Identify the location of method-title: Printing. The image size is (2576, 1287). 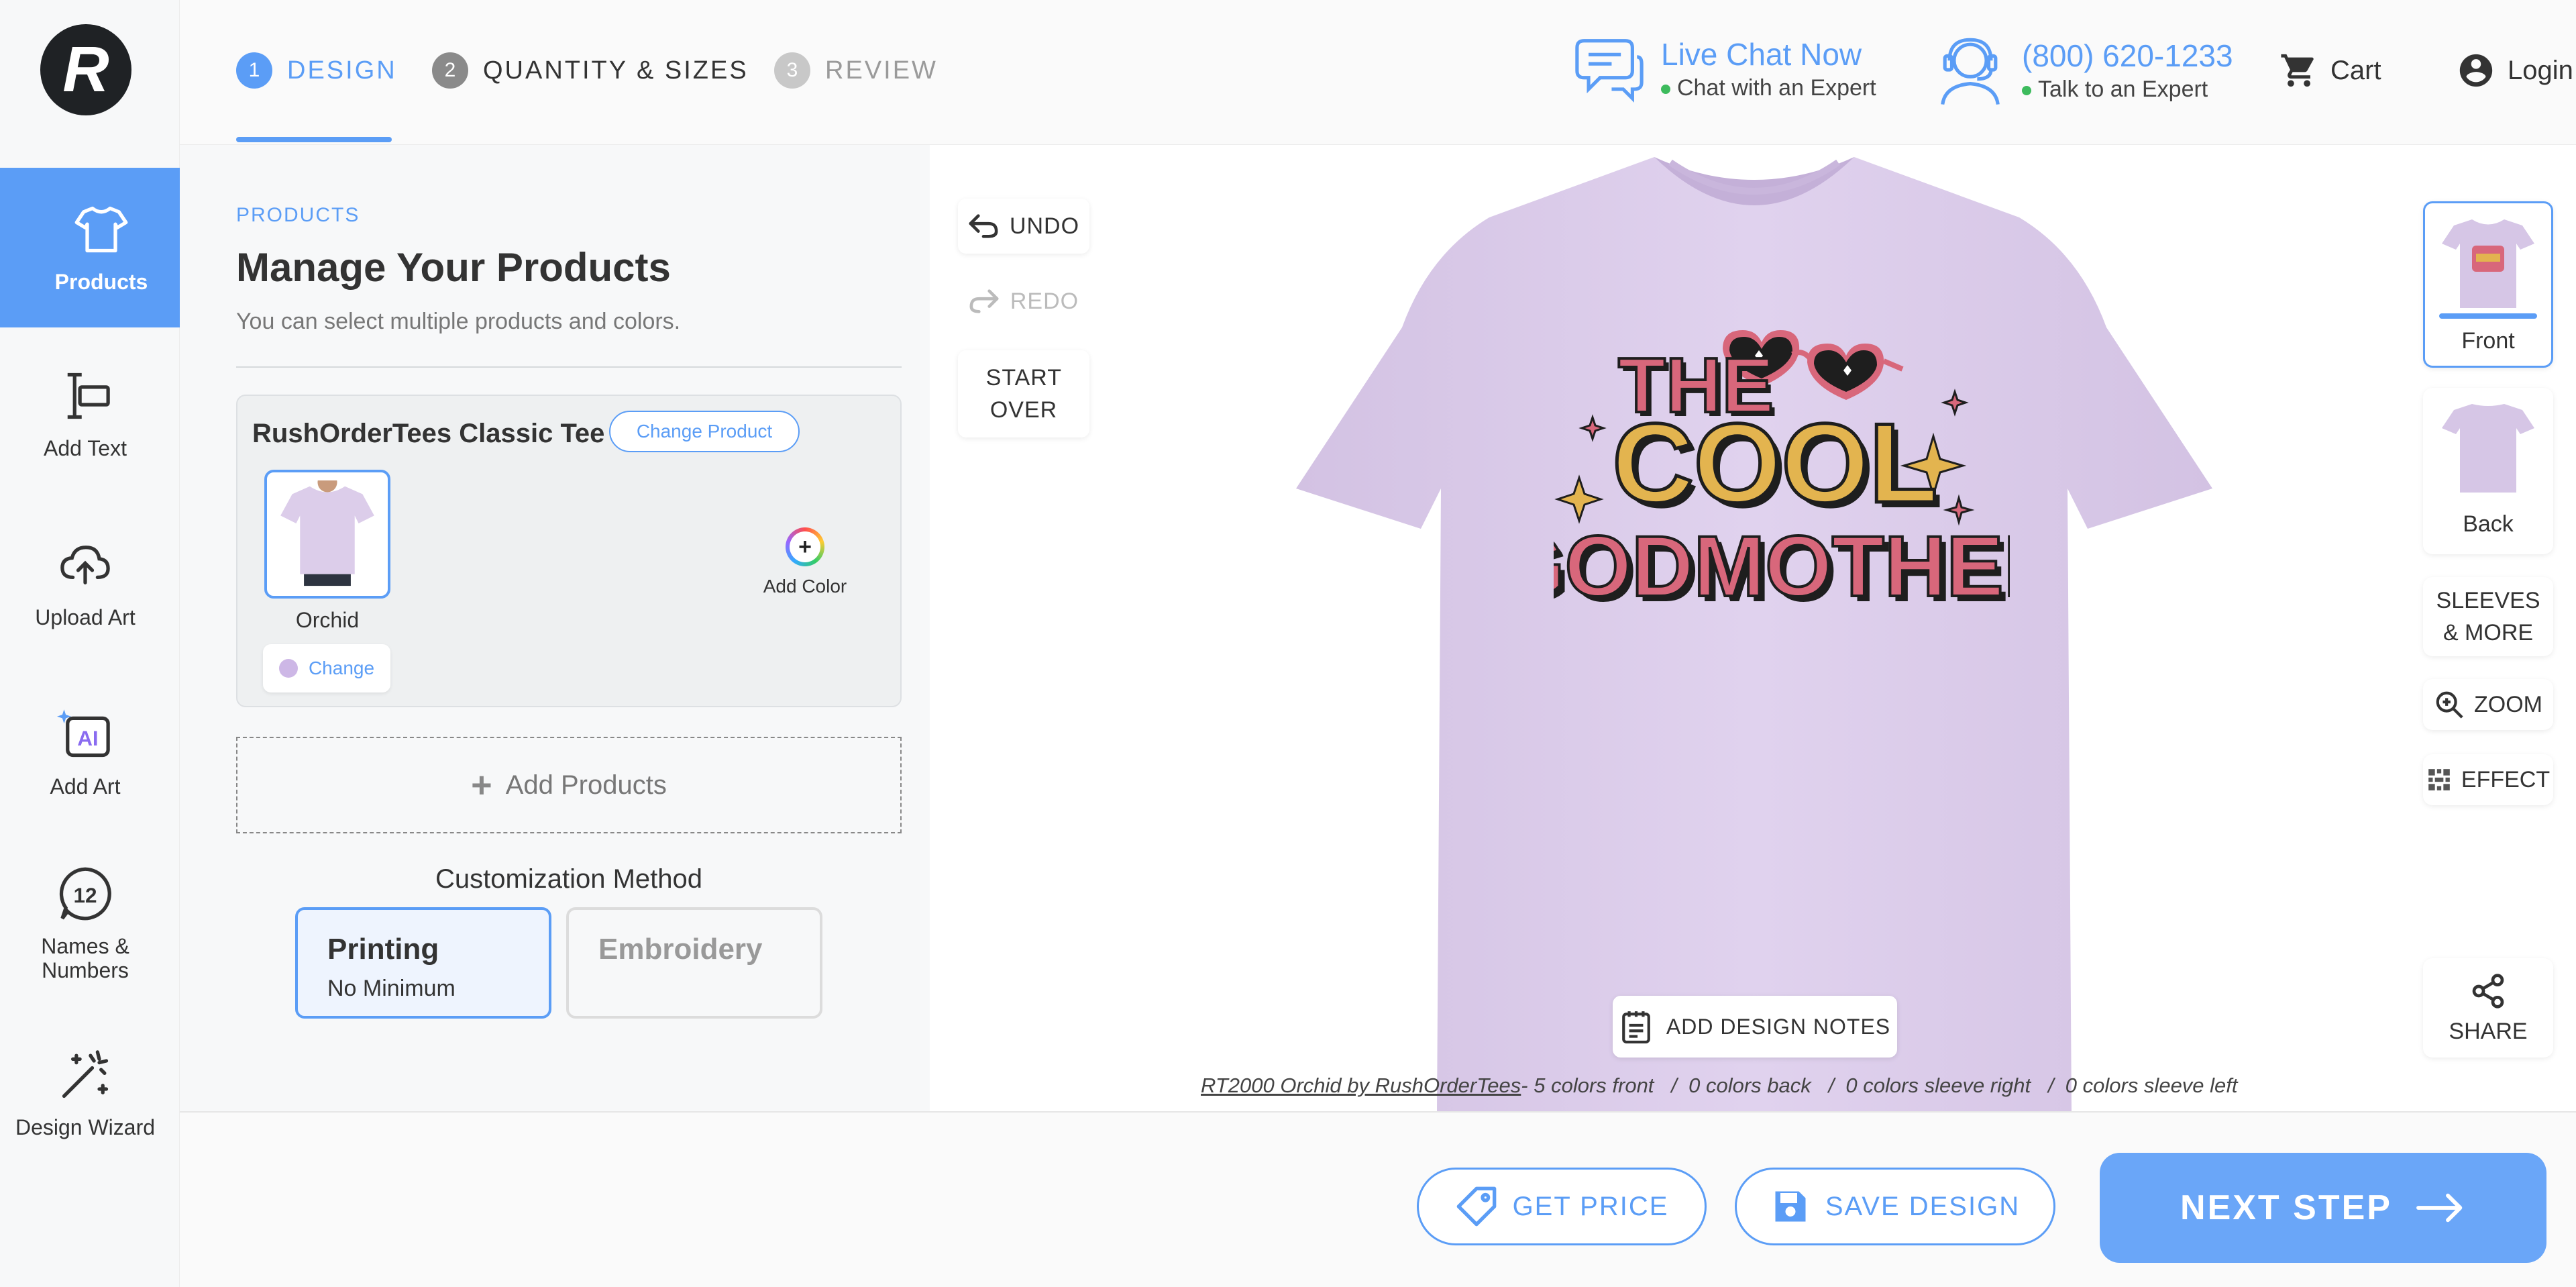
(383, 949).